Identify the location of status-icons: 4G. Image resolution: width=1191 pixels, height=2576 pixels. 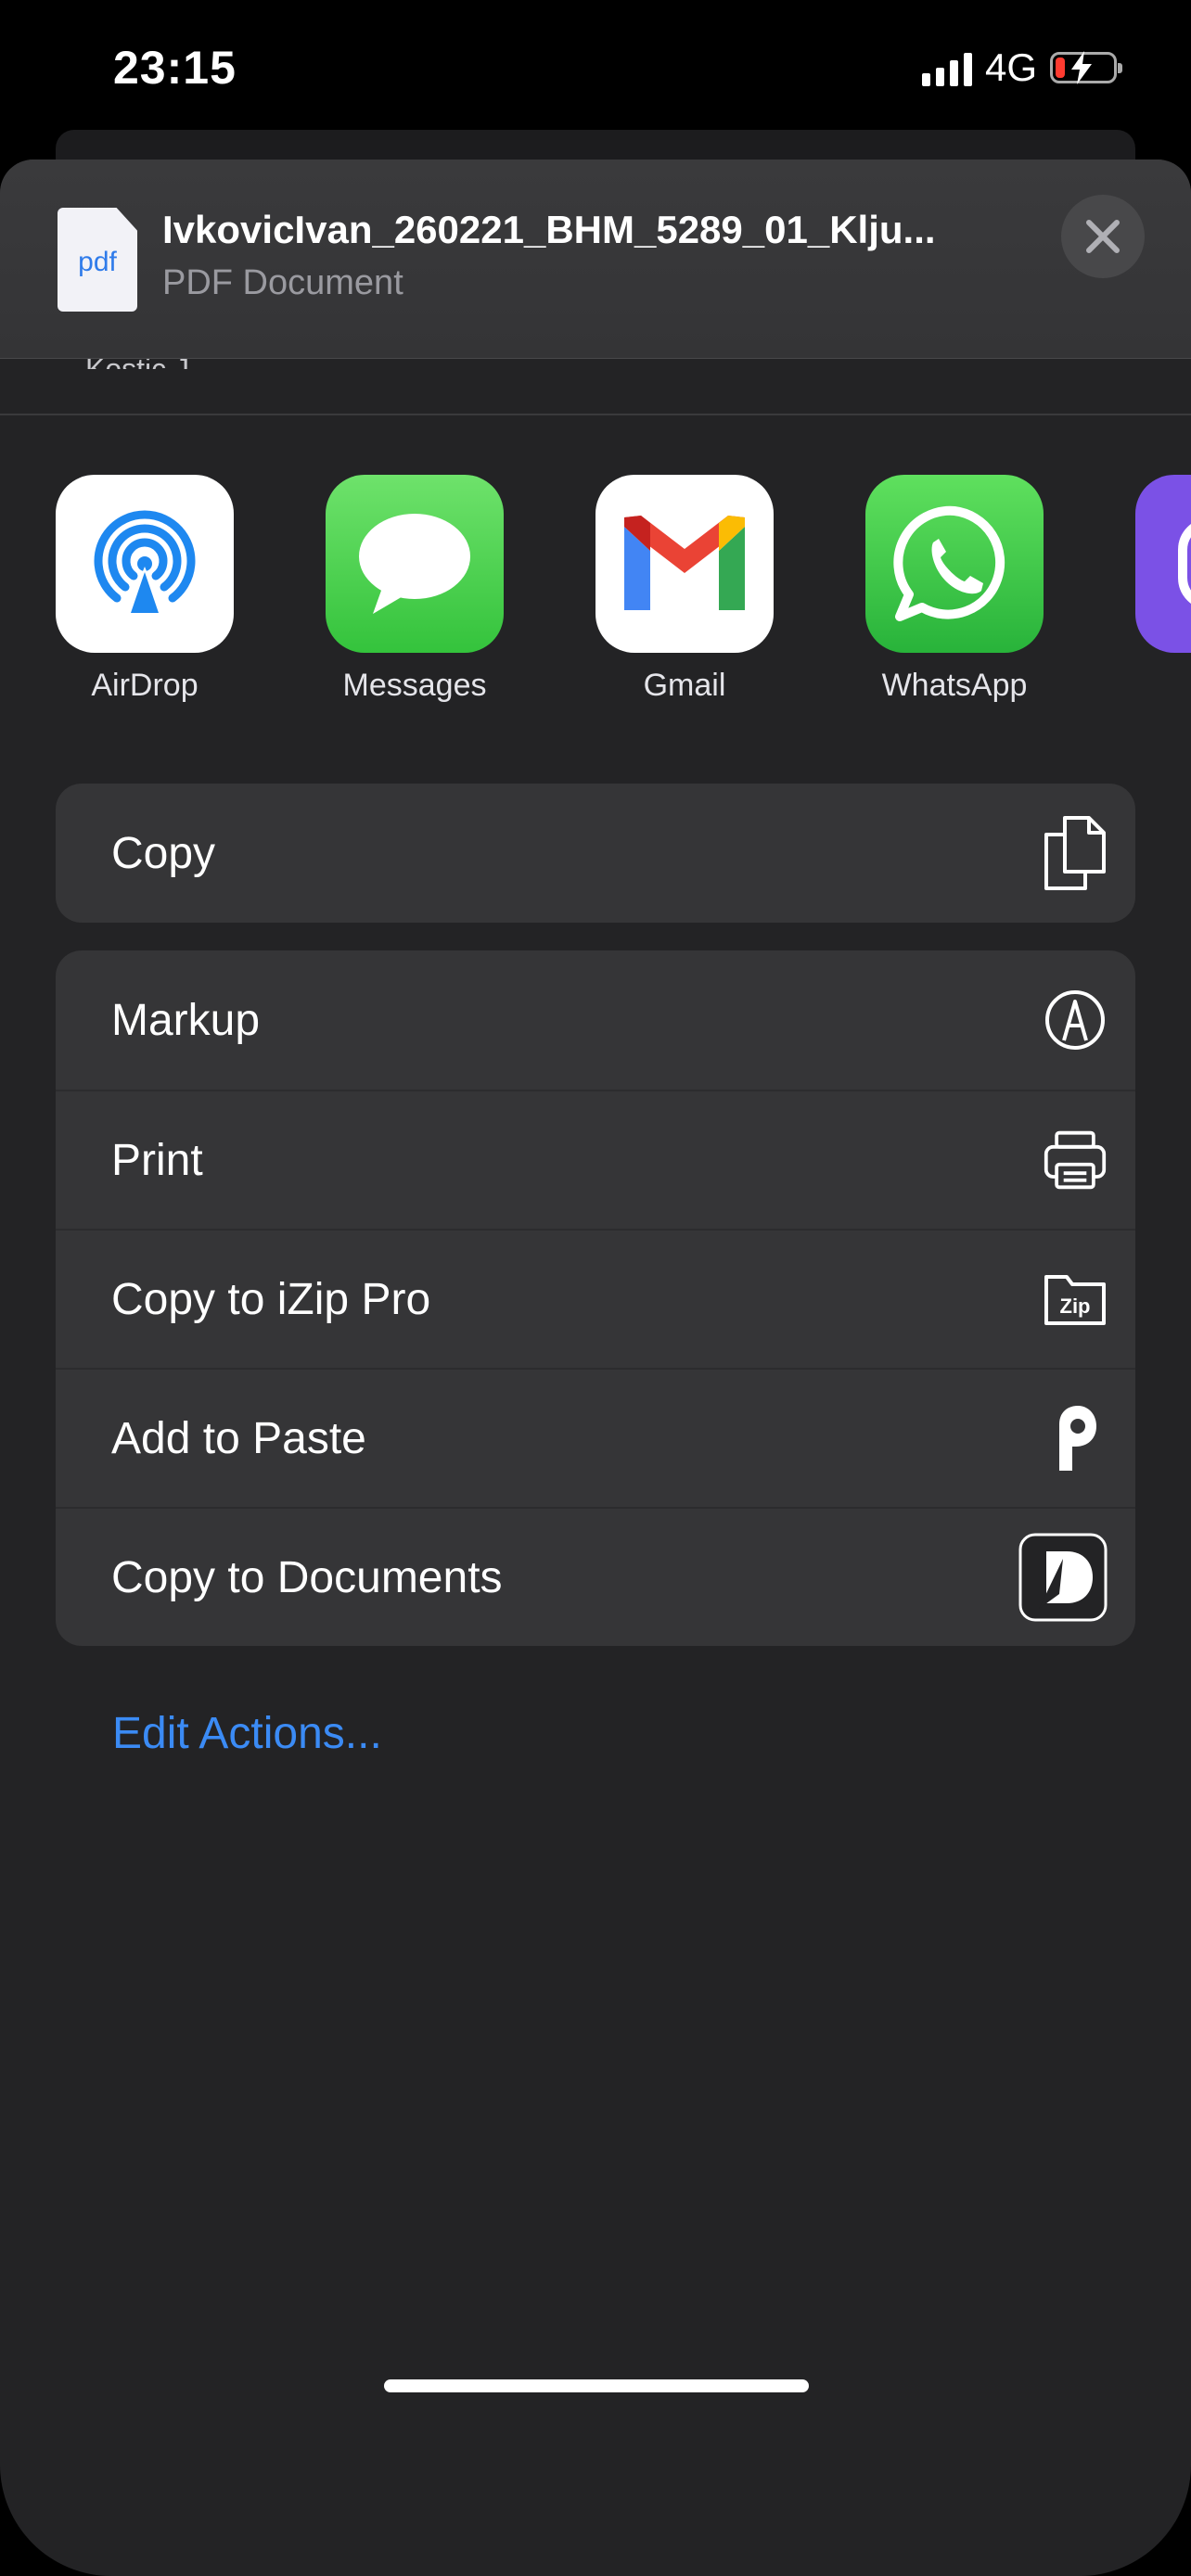
(1022, 68).